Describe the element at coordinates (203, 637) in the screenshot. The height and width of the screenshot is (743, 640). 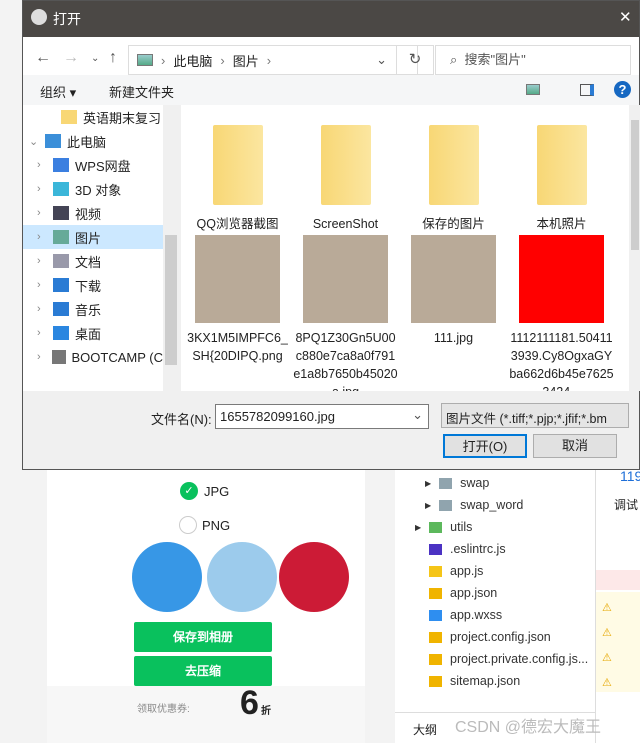
I see `save-to-album-button: 保存到相册` at that location.